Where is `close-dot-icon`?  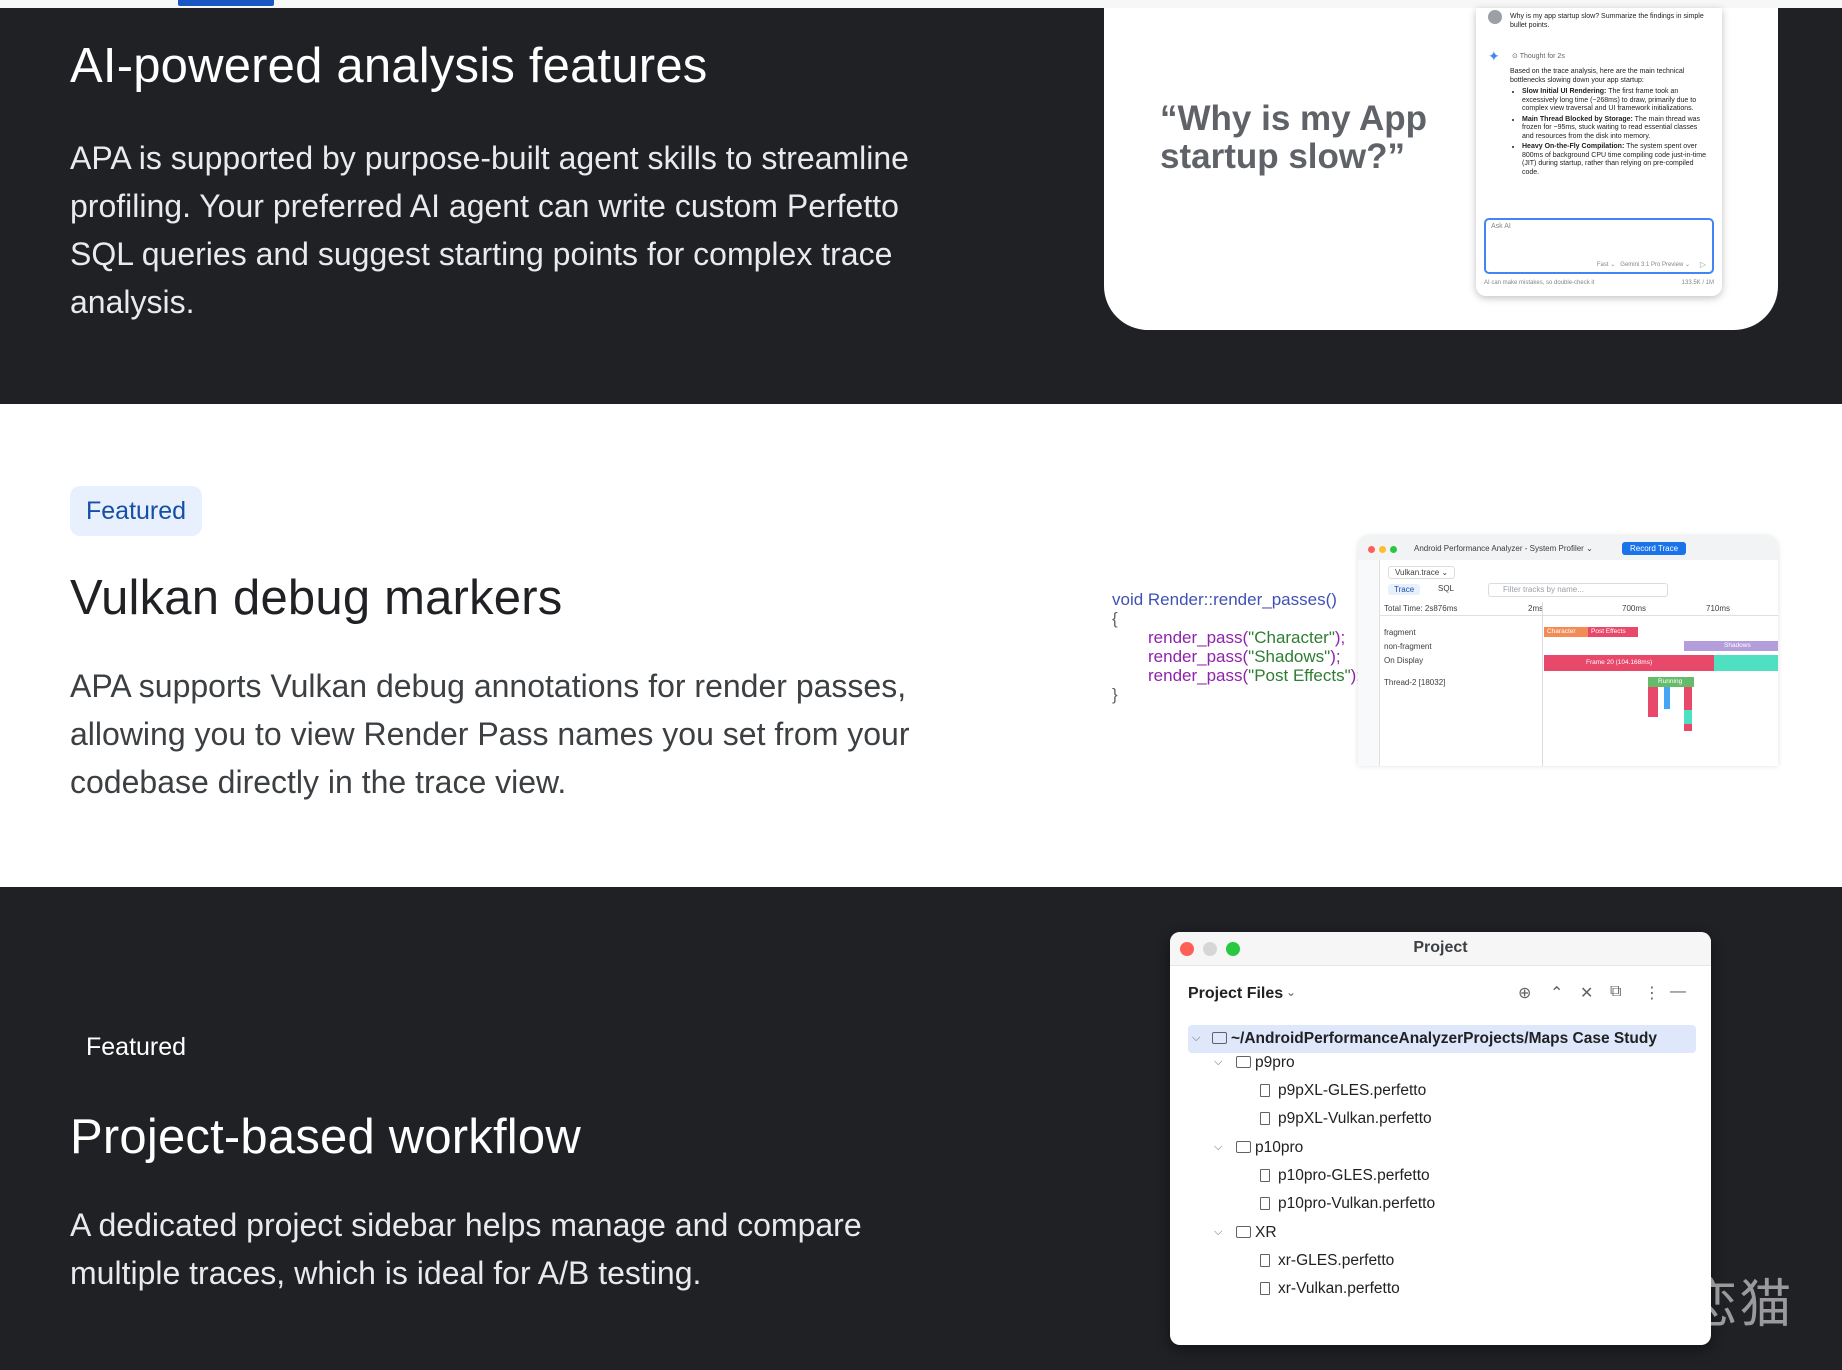
close-dot-icon is located at coordinates (1371, 549).